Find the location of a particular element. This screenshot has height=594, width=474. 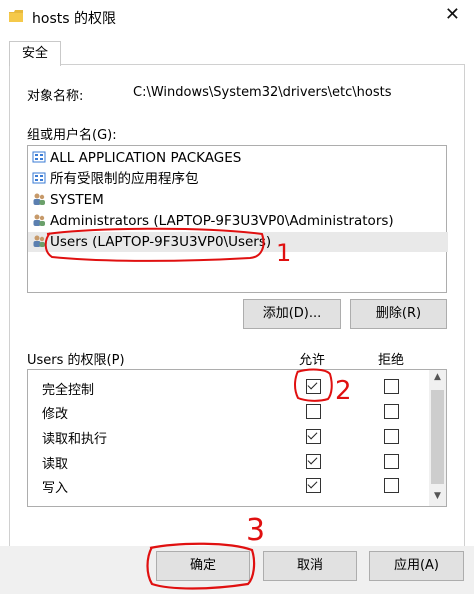

deny-checkbox-read-execute is located at coordinates (391, 436).